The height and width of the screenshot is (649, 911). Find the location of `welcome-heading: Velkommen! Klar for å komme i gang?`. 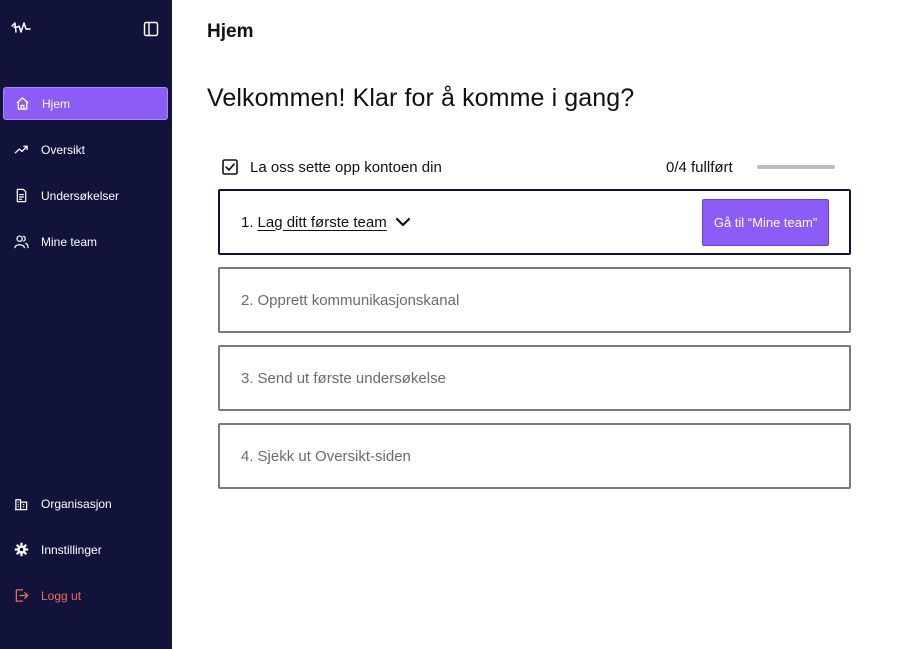

welcome-heading: Velkommen! Klar for å komme i gang? is located at coordinates (421, 98).